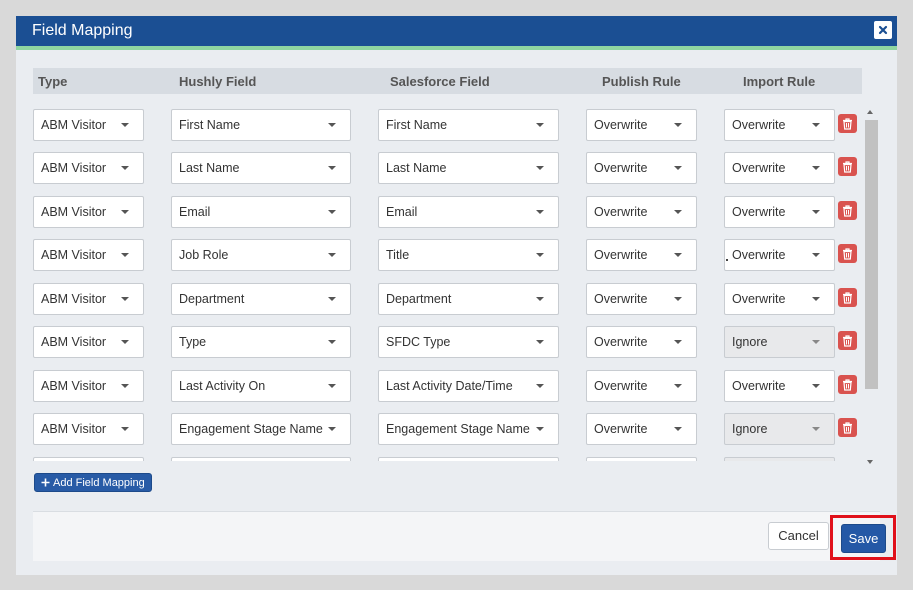 The image size is (913, 590). Describe the element at coordinates (468, 459) in the screenshot. I see `salesforce-field-select` at that location.